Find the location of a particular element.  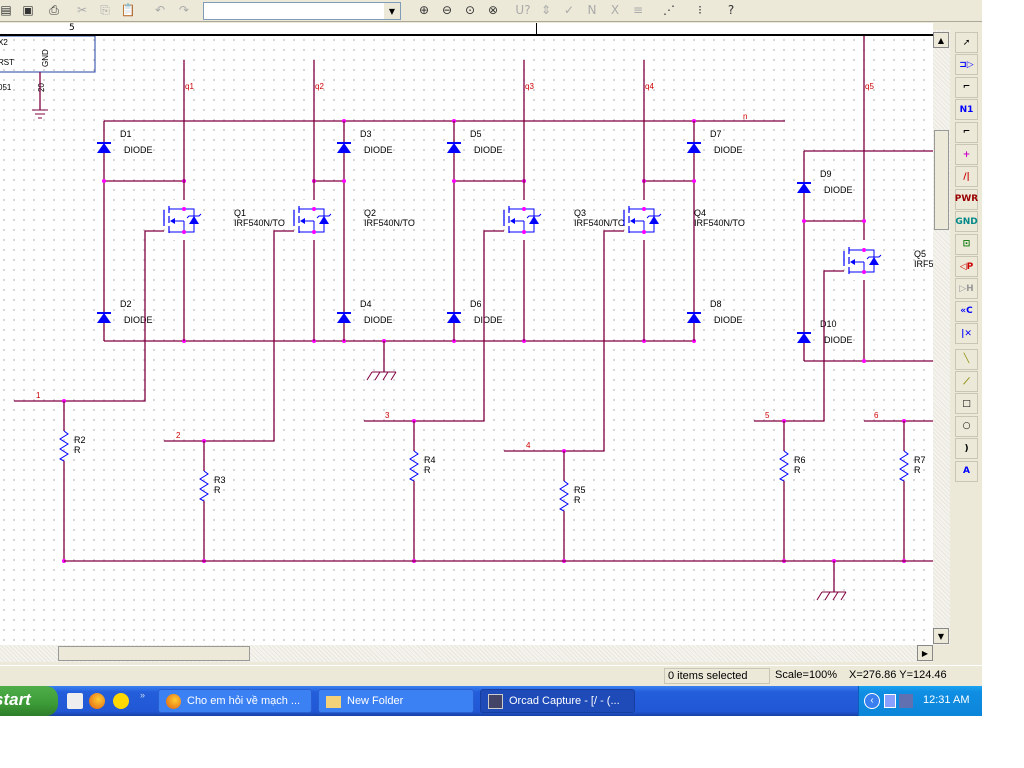

bom-icon: ≡ is located at coordinates (638, 10).